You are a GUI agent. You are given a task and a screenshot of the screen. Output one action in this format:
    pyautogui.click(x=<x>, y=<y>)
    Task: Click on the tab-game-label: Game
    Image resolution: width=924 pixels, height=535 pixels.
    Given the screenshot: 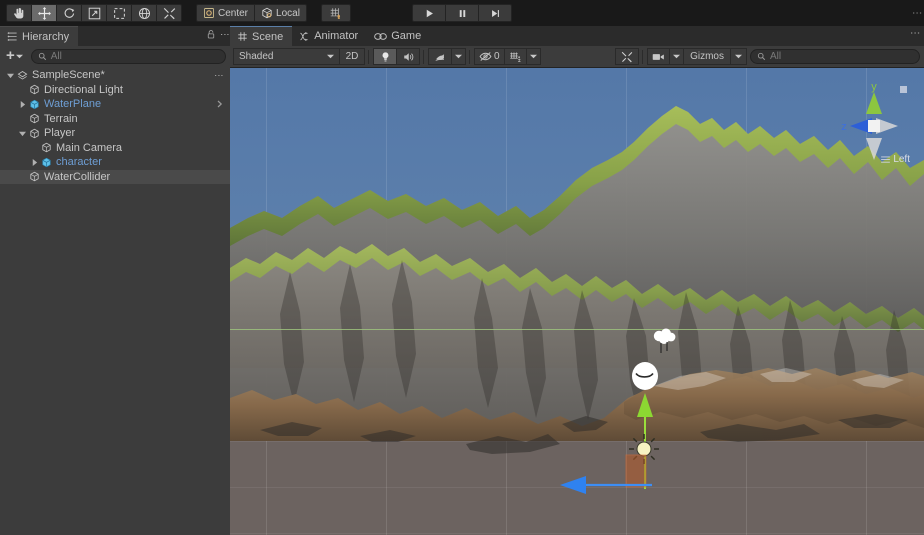 What is the action you would take?
    pyautogui.click(x=406, y=36)
    